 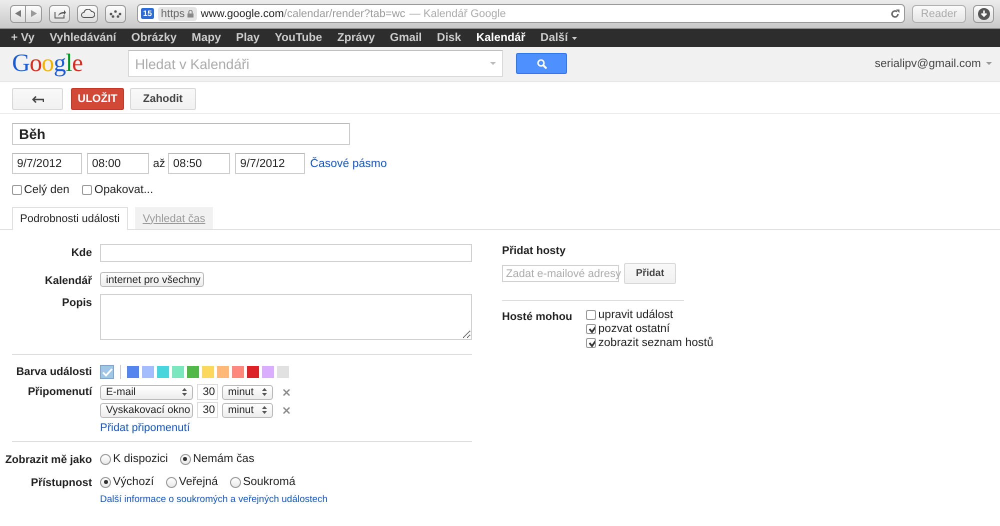 What do you see at coordinates (558, 38) in the screenshot?
I see `nav-link: Další` at bounding box center [558, 38].